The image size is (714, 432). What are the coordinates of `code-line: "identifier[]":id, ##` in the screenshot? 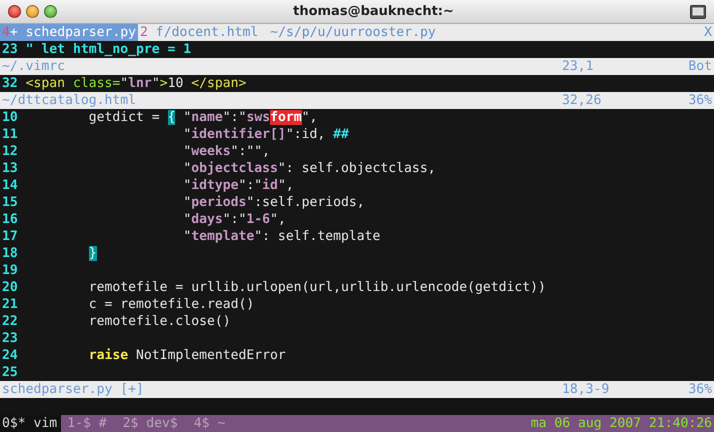 It's located at (265, 134).